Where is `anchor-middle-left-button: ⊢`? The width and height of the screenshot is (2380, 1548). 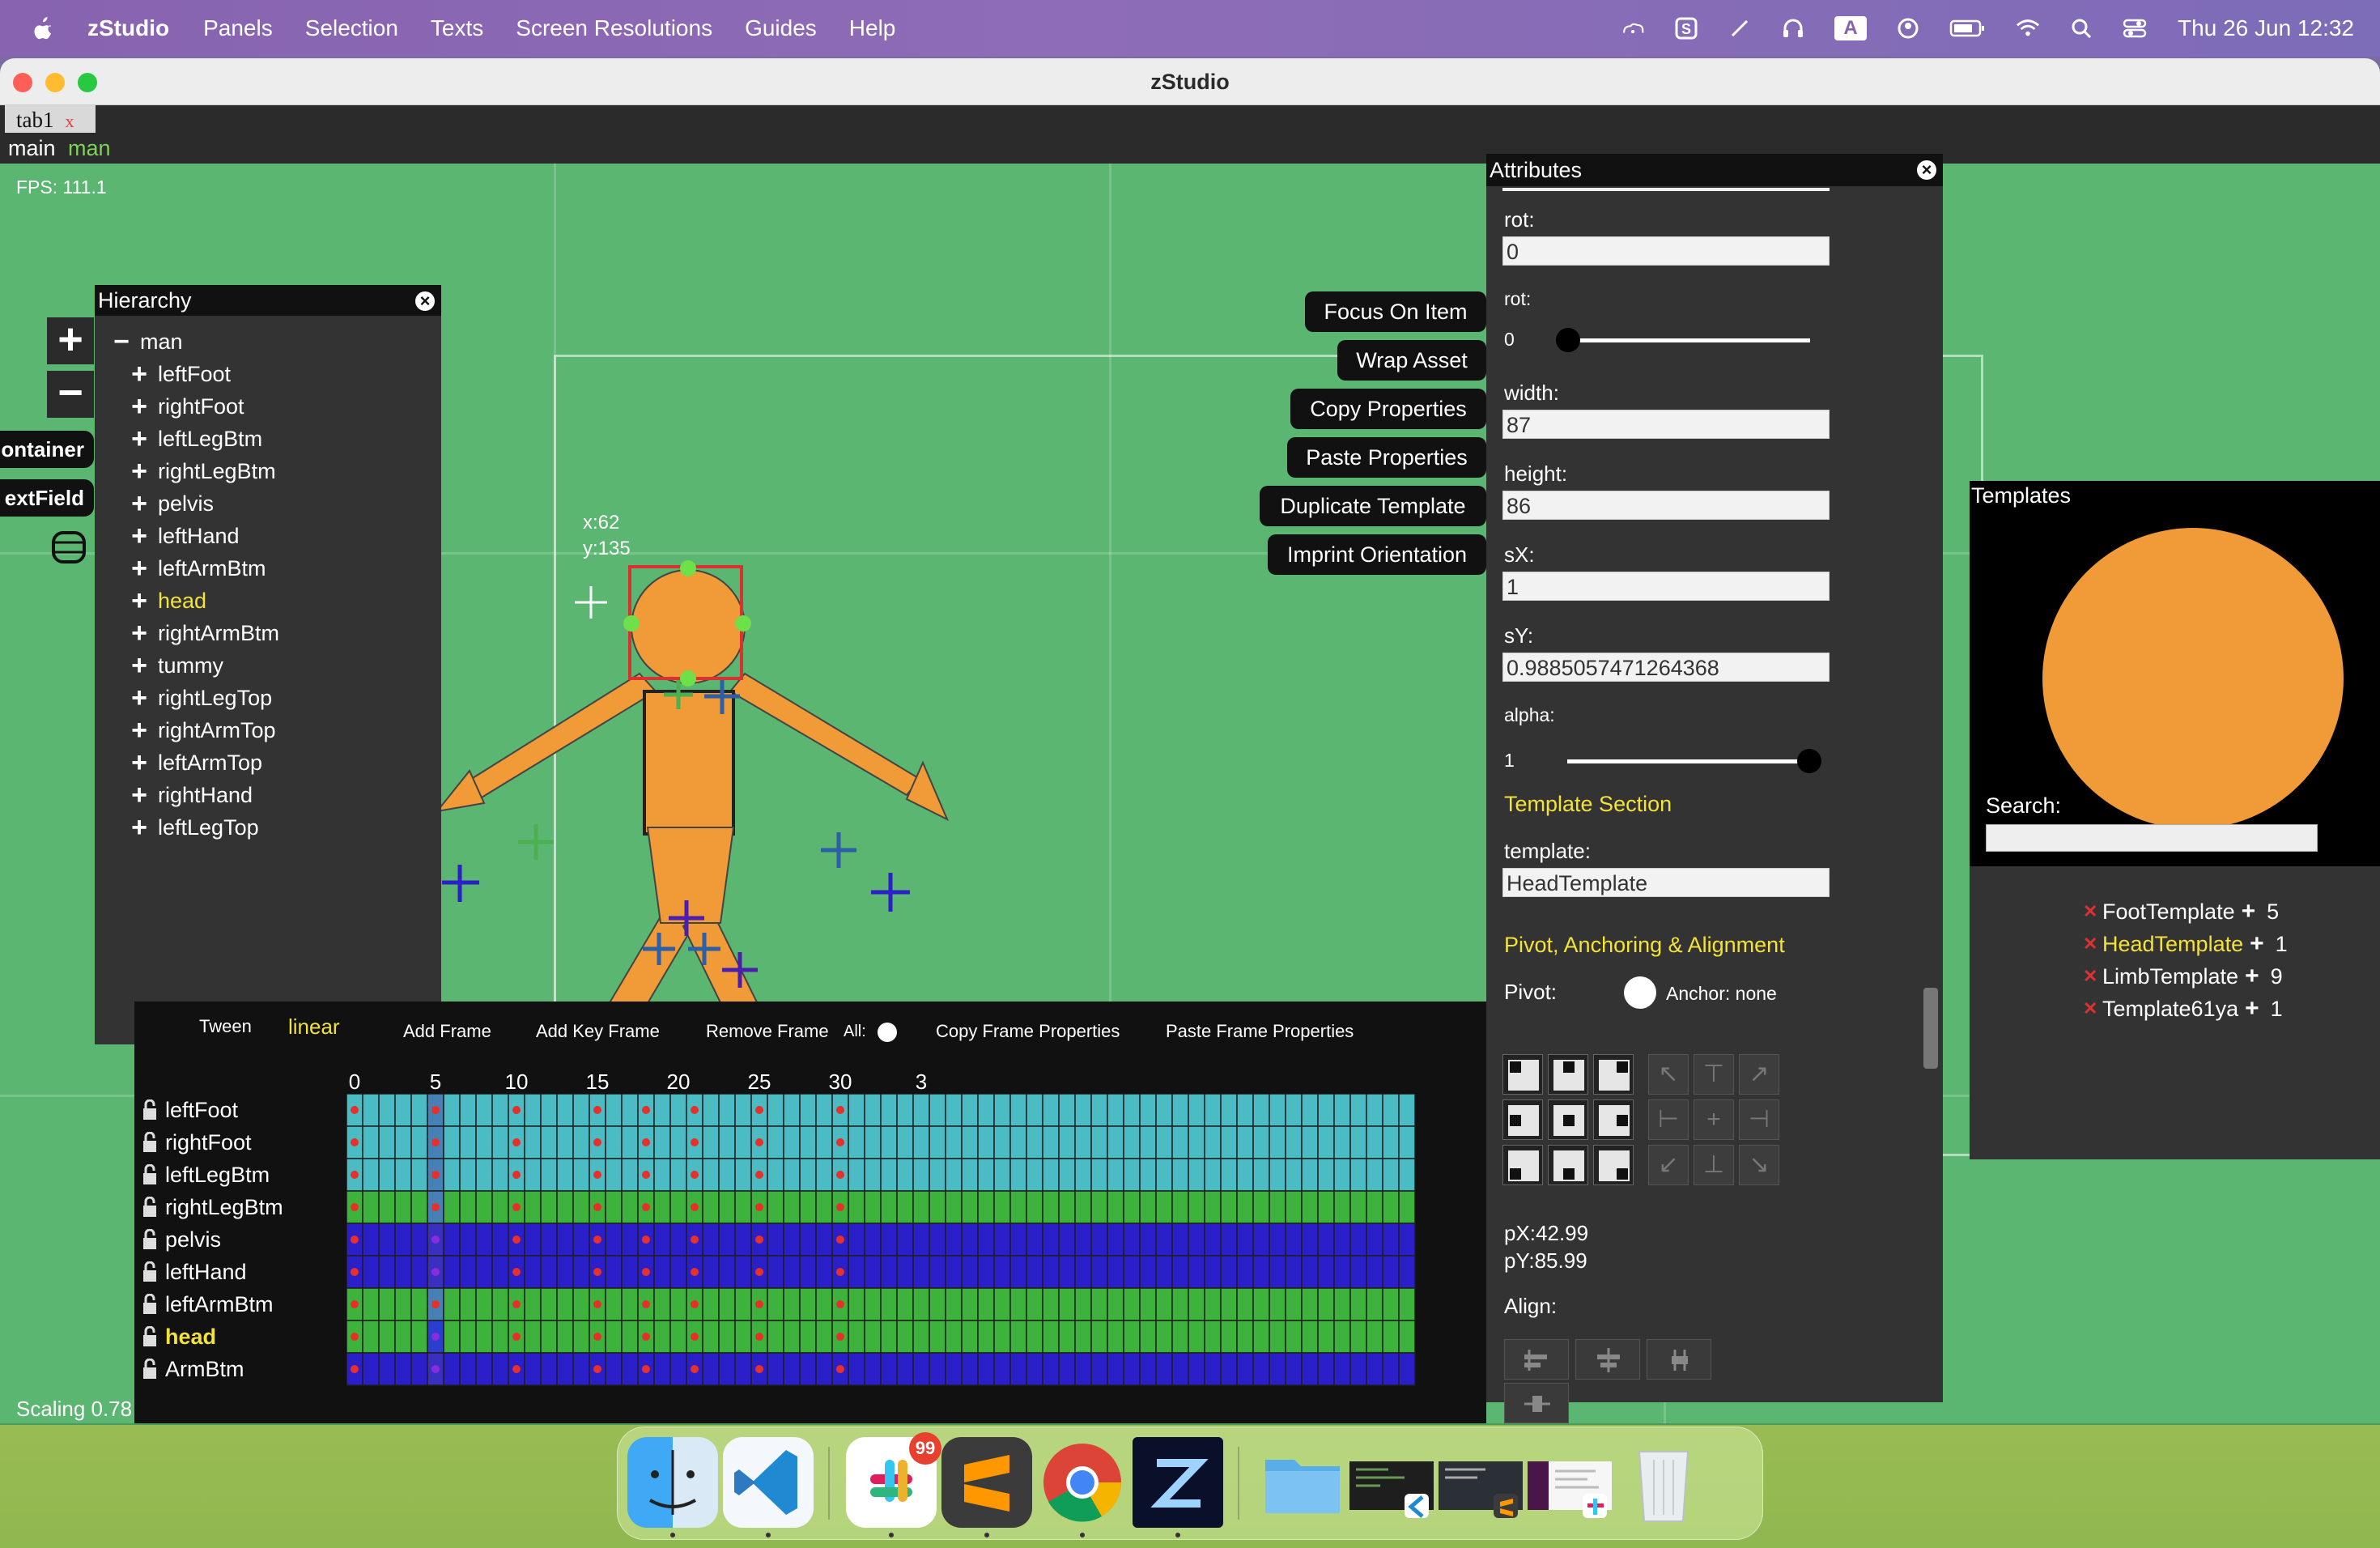 anchor-middle-left-button: ⊢ is located at coordinates (1668, 1119).